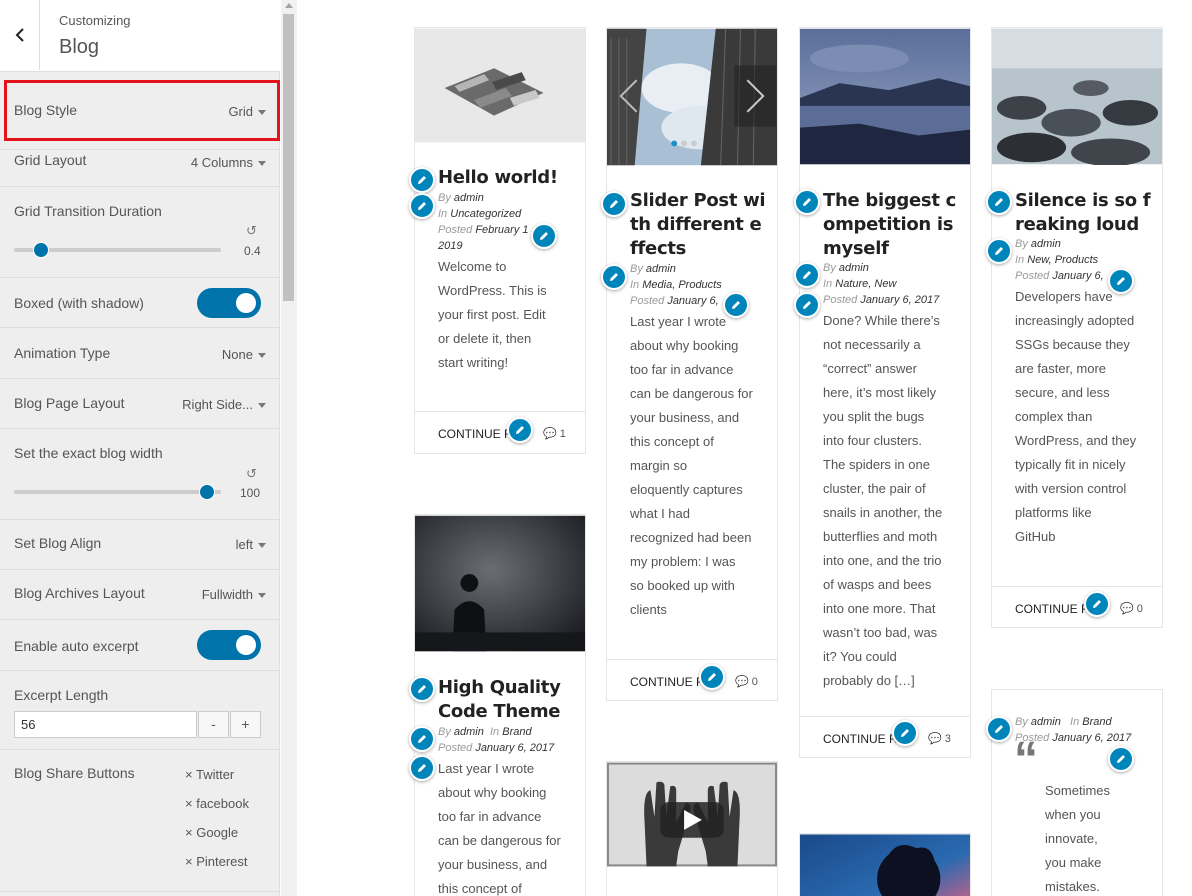 The width and height of the screenshot is (1192, 896). Describe the element at coordinates (498, 178) in the screenshot. I see `post-title: Hello world!` at that location.